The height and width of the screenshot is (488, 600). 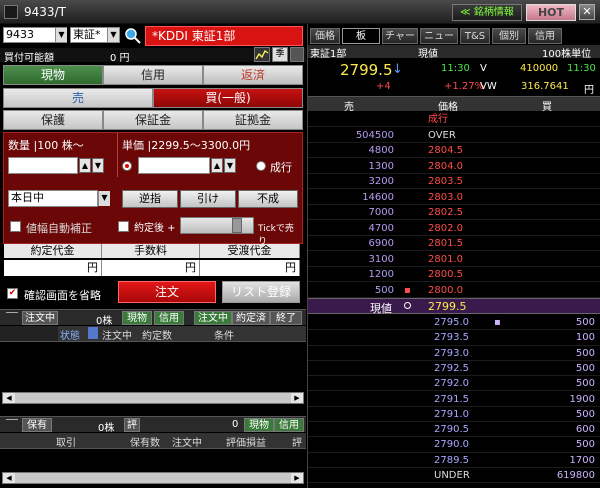 I want to click on ask-row: 3200 2803.5, so click(x=454, y=182).